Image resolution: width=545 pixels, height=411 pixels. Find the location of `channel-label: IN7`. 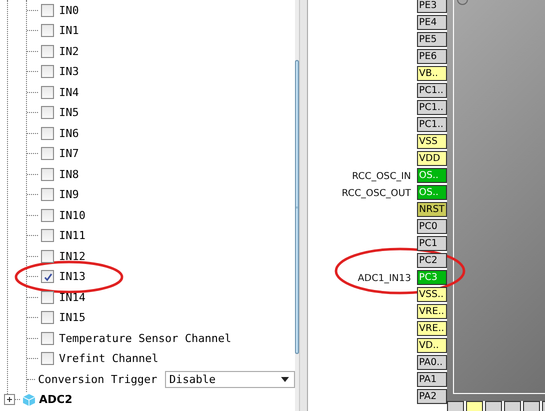

channel-label: IN7 is located at coordinates (69, 153).